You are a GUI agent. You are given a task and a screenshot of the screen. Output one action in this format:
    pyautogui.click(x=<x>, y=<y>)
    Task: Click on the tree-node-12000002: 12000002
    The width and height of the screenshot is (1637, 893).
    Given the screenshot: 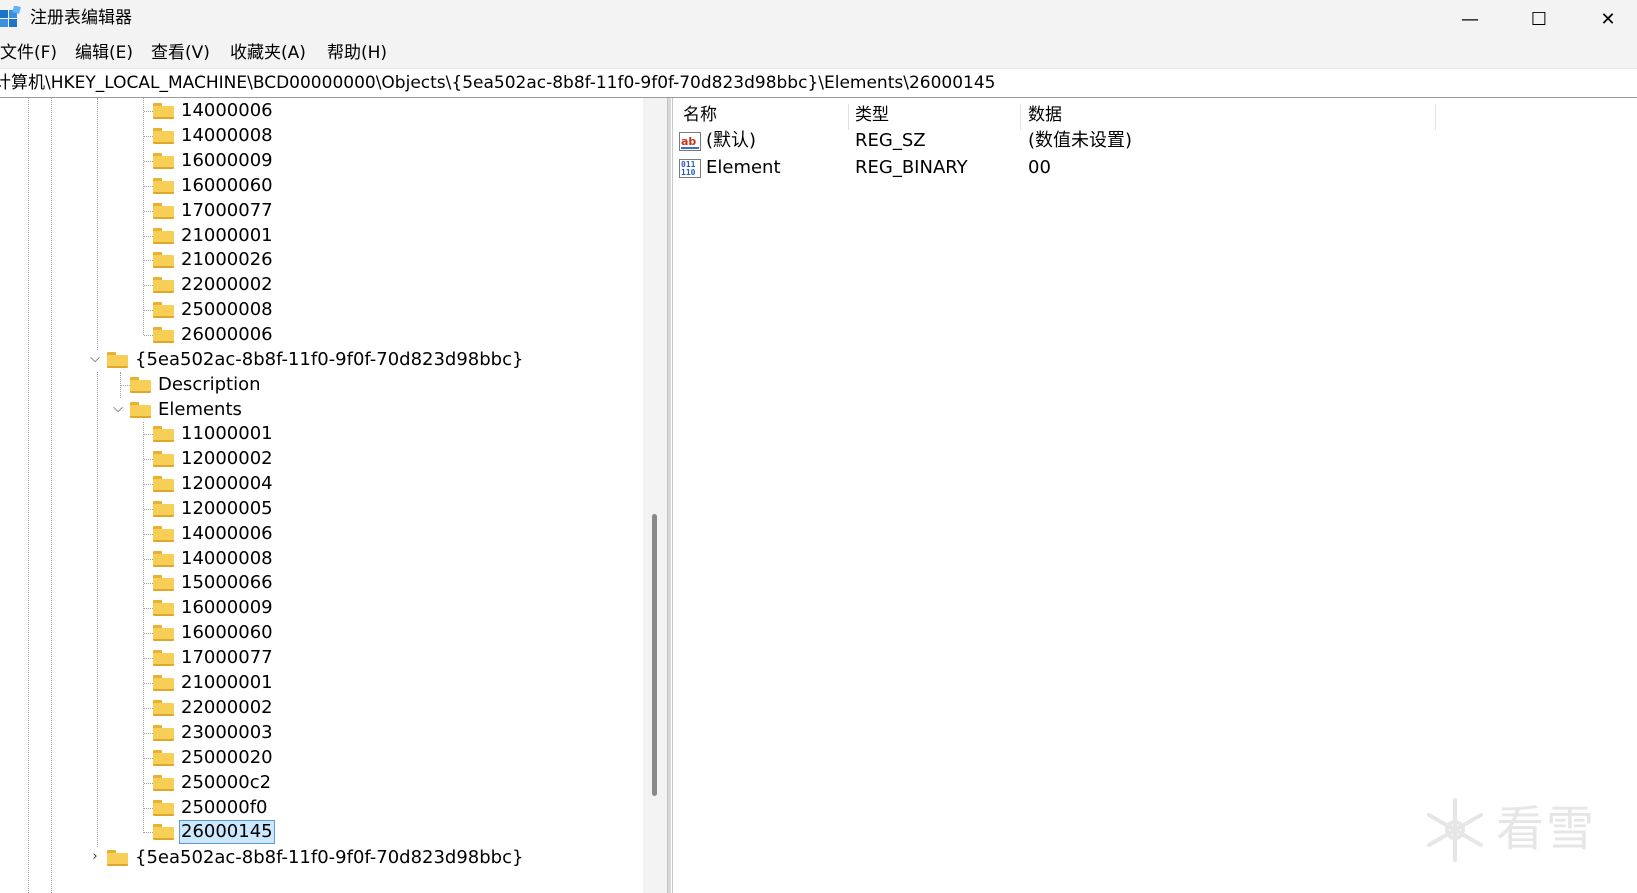 What is the action you would take?
    pyautogui.click(x=214, y=459)
    